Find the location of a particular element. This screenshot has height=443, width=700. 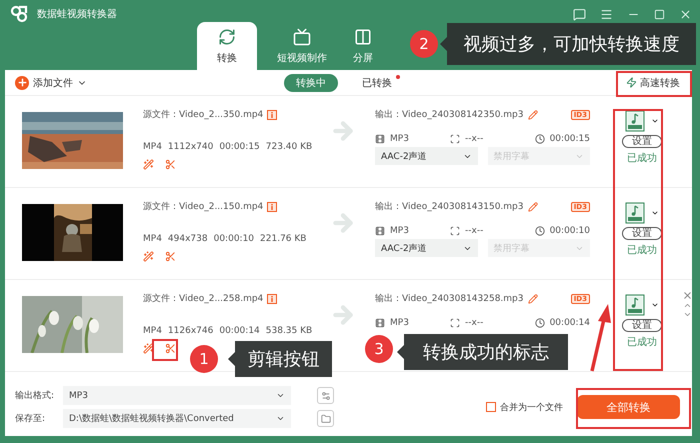

size-text: 221.76 KB is located at coordinates (283, 239).